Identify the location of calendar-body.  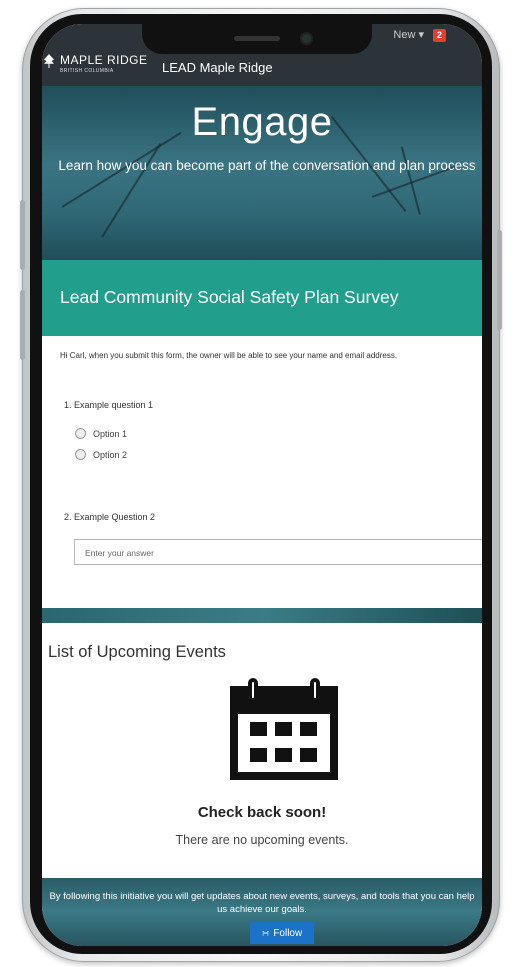
(284, 733).